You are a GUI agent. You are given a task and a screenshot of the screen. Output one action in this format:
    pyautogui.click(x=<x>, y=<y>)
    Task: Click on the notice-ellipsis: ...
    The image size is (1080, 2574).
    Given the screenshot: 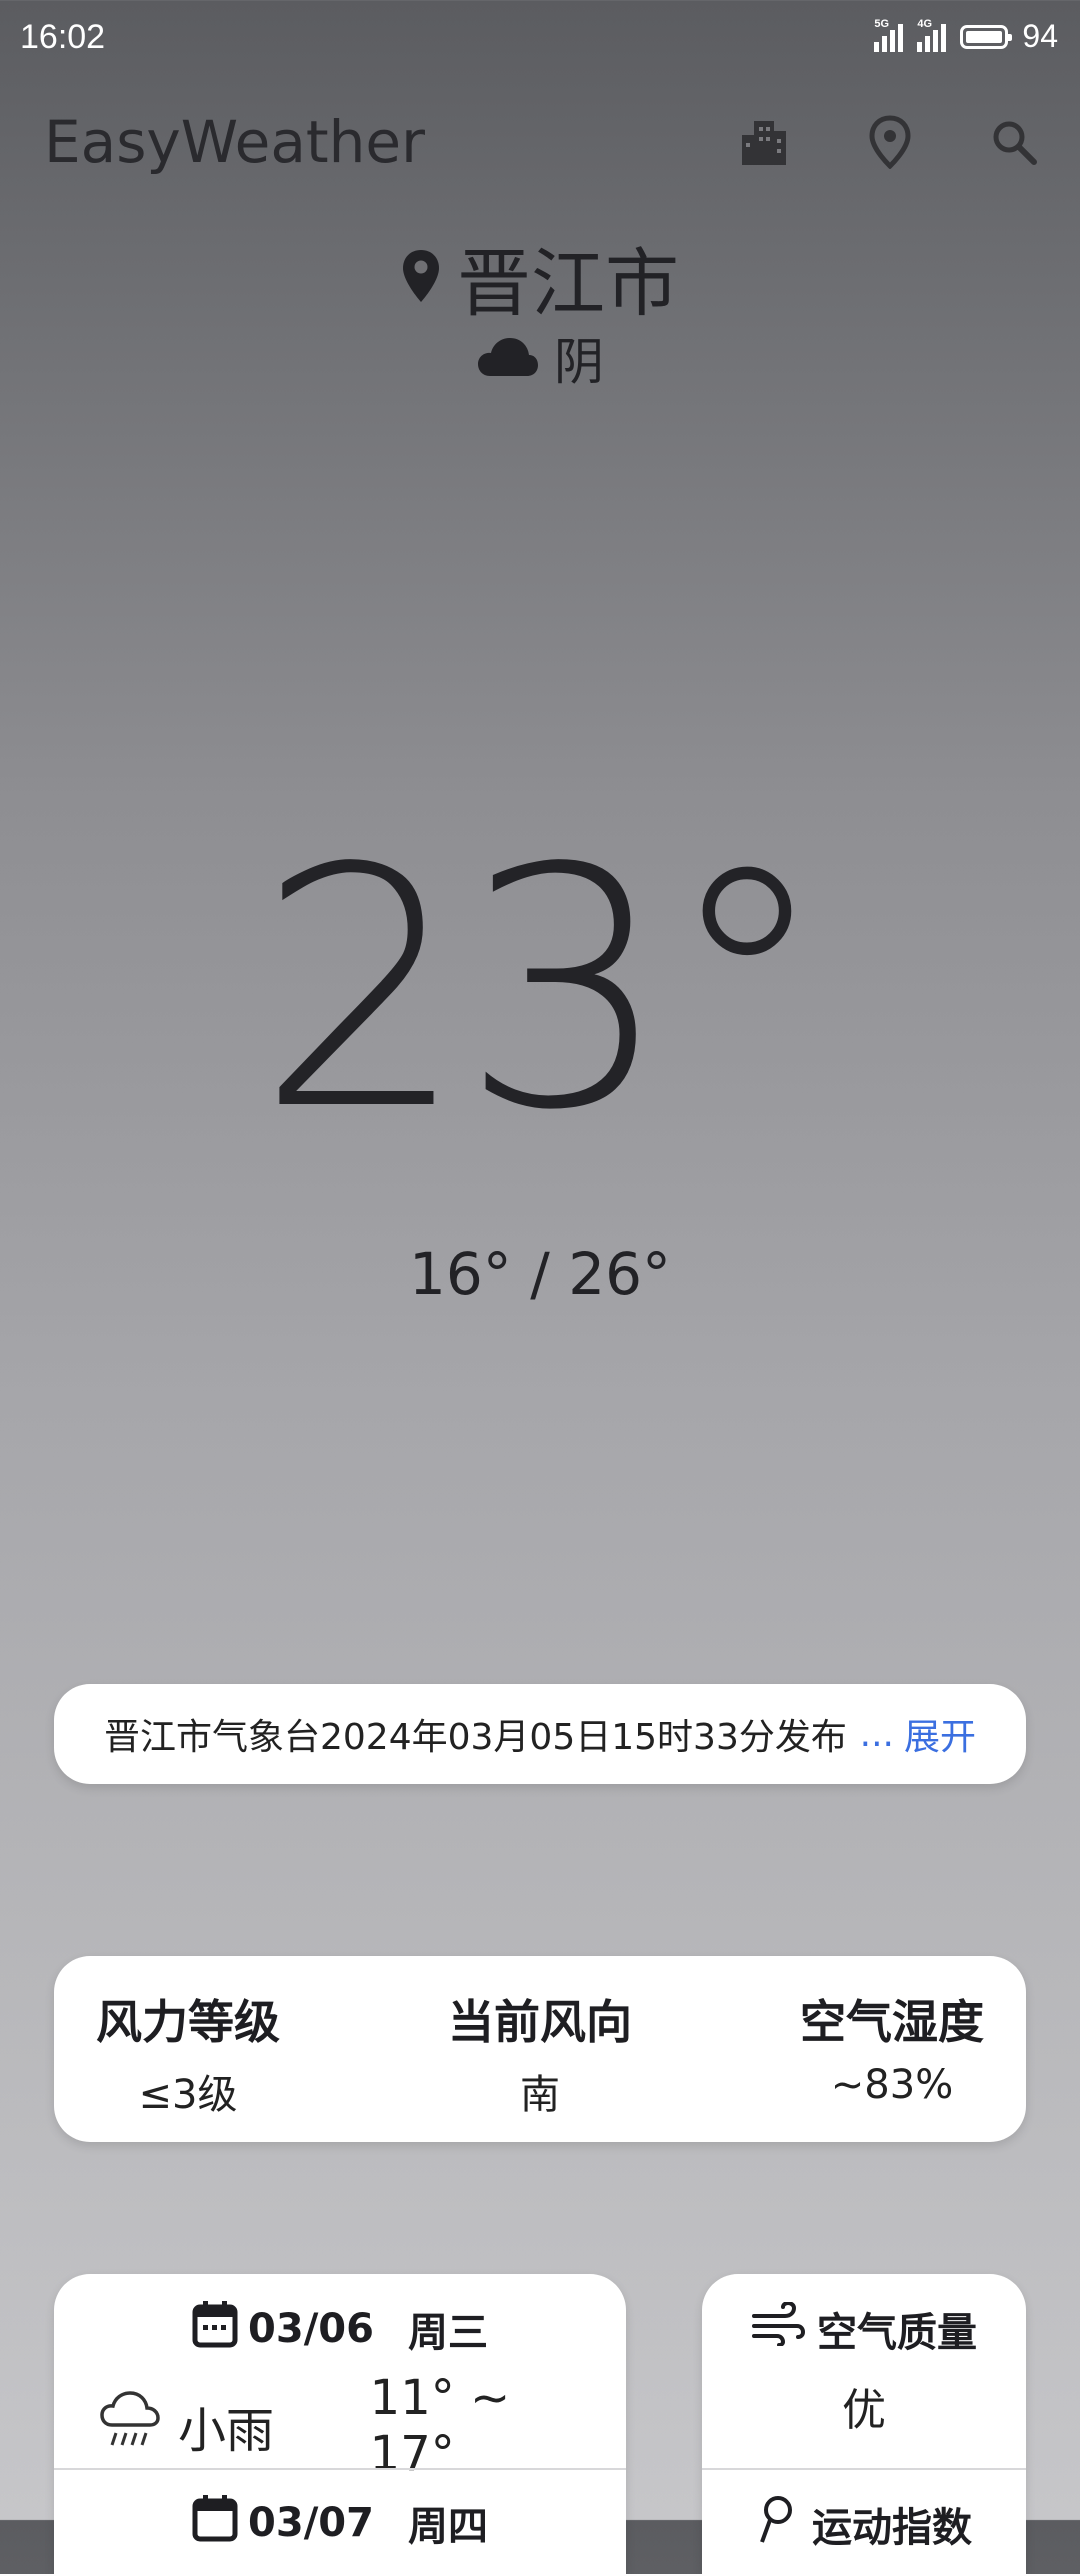 What is the action you would take?
    pyautogui.click(x=876, y=1734)
    